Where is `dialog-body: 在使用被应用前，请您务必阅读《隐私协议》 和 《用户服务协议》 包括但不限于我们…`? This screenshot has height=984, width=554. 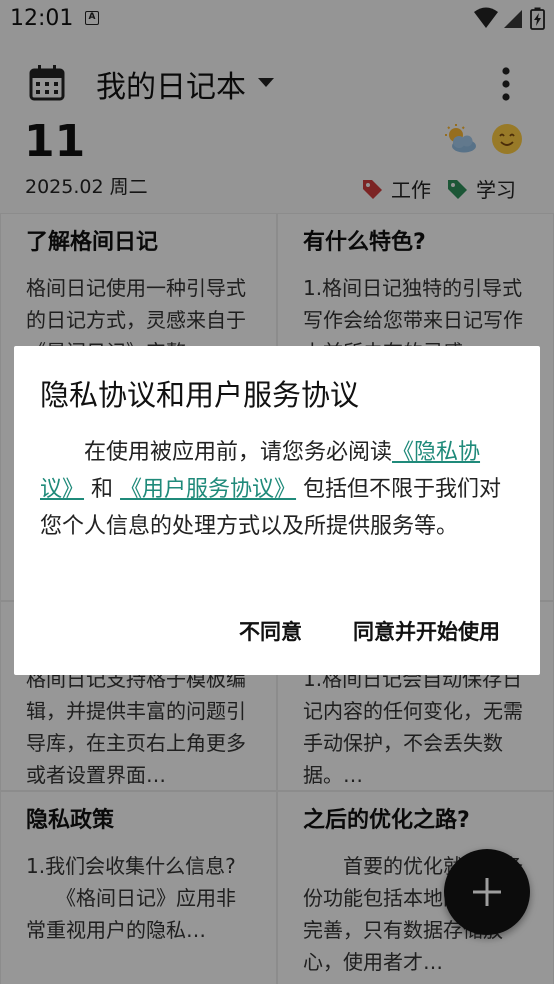 dialog-body: 在使用被应用前，请您务必阅读《隐私协议》 和 《用户服务协议》 包括但不限于我们… is located at coordinates (279, 489).